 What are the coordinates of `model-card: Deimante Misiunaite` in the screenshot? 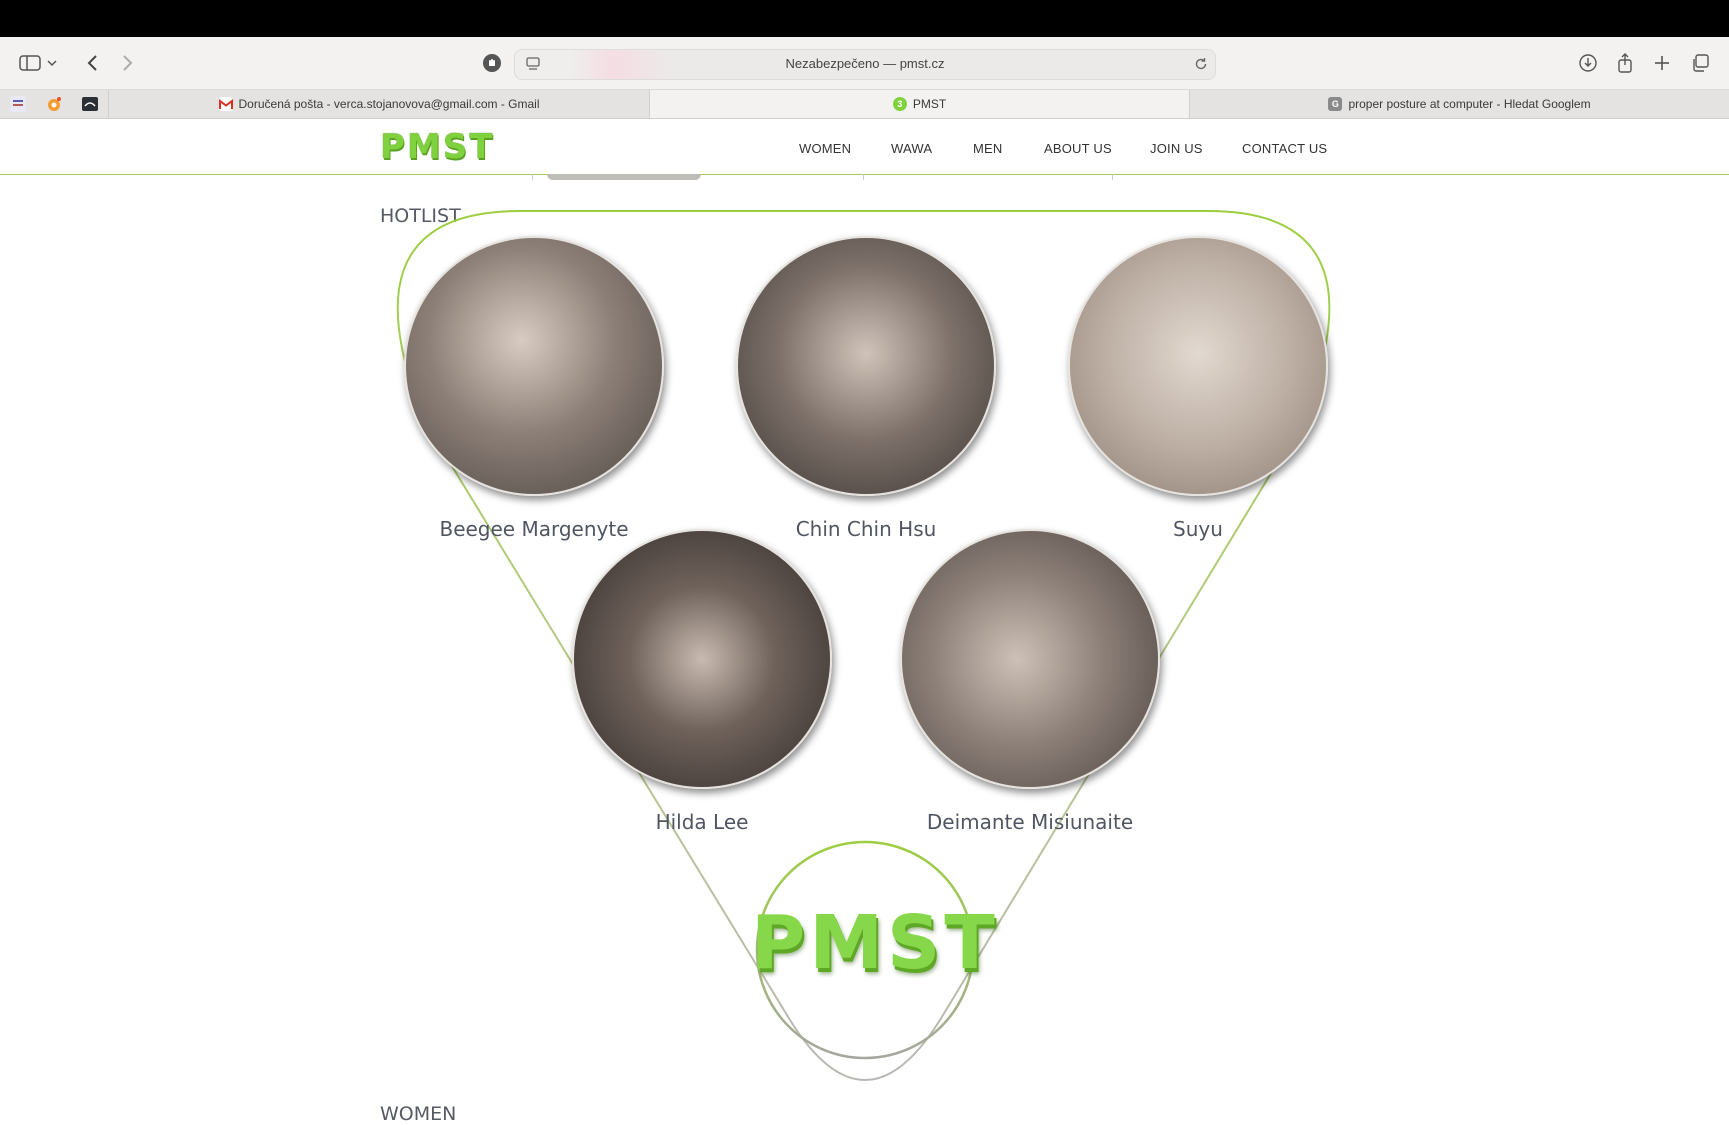 It's located at (1030, 681).